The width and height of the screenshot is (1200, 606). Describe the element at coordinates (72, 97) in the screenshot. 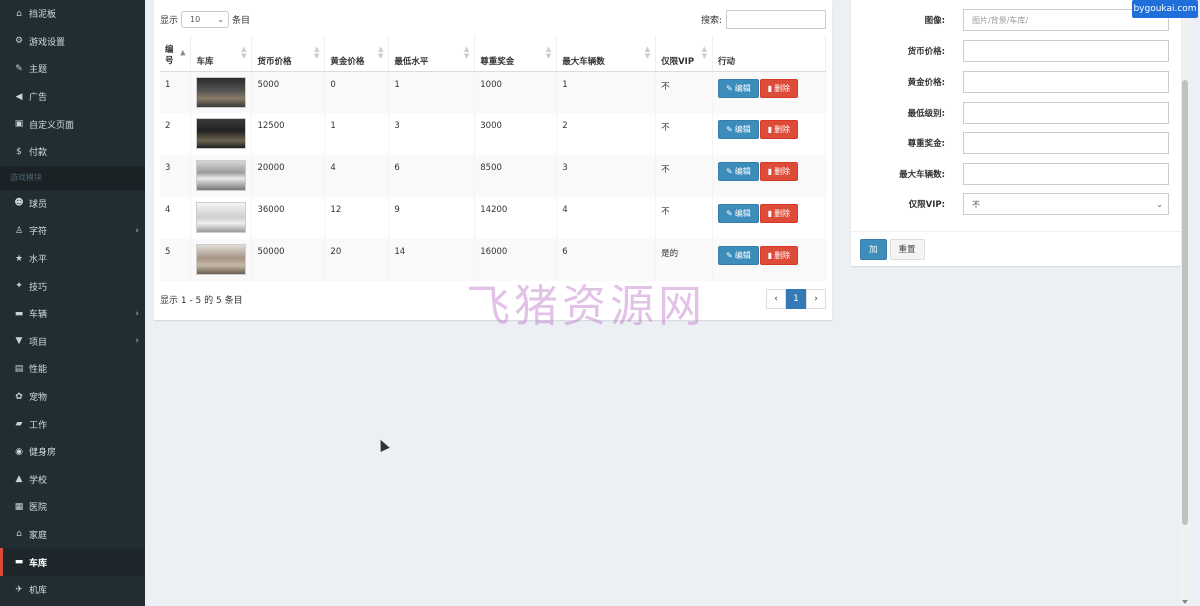

I see `sidebar-item: ◀ 广告` at that location.